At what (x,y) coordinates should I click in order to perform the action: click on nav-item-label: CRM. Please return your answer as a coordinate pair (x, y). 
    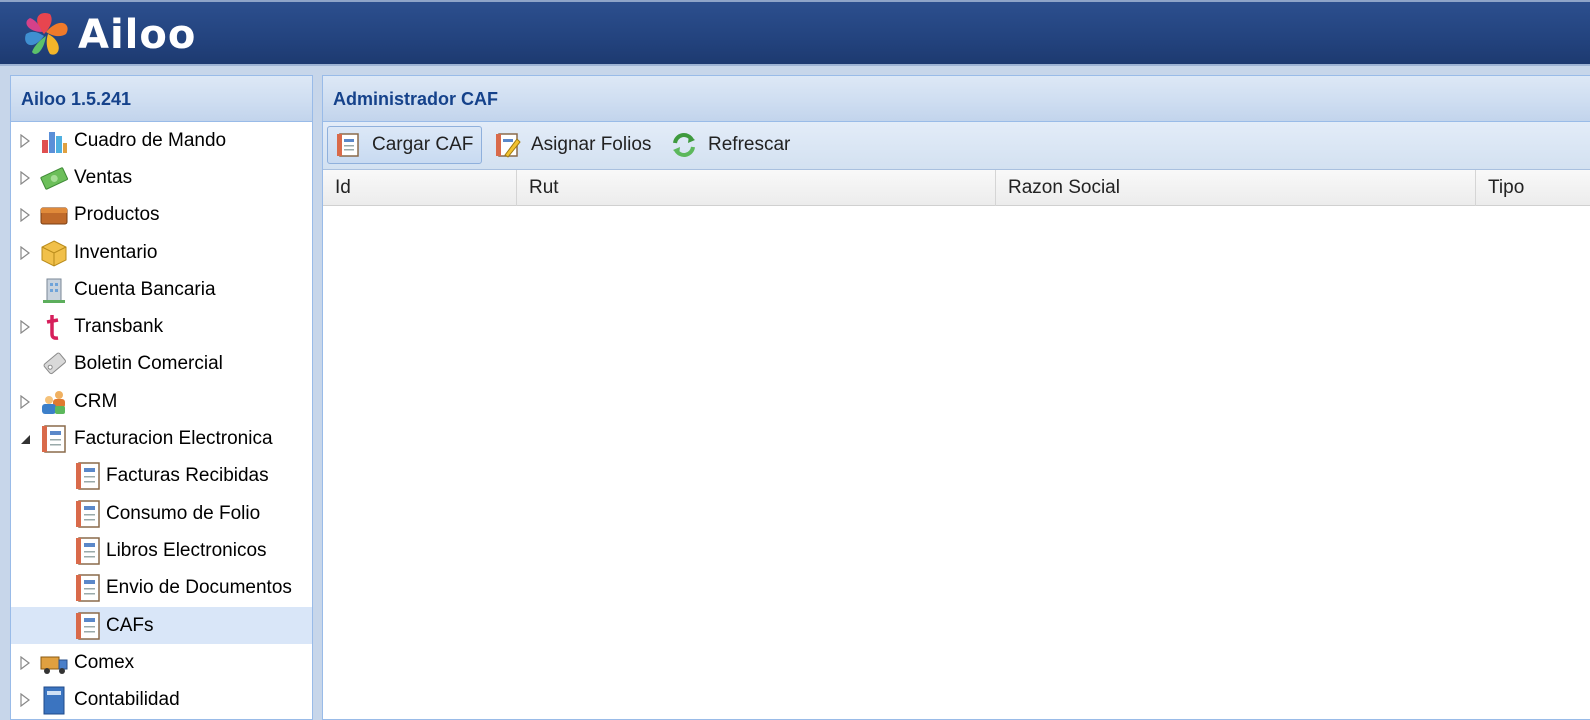
    Looking at the image, I should click on (96, 401).